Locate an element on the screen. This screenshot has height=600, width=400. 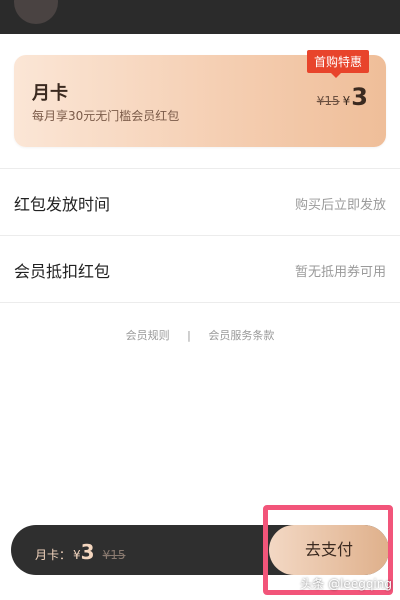
pay-summary: 月卡： ¥ 3 ¥15 is located at coordinates (80, 552).